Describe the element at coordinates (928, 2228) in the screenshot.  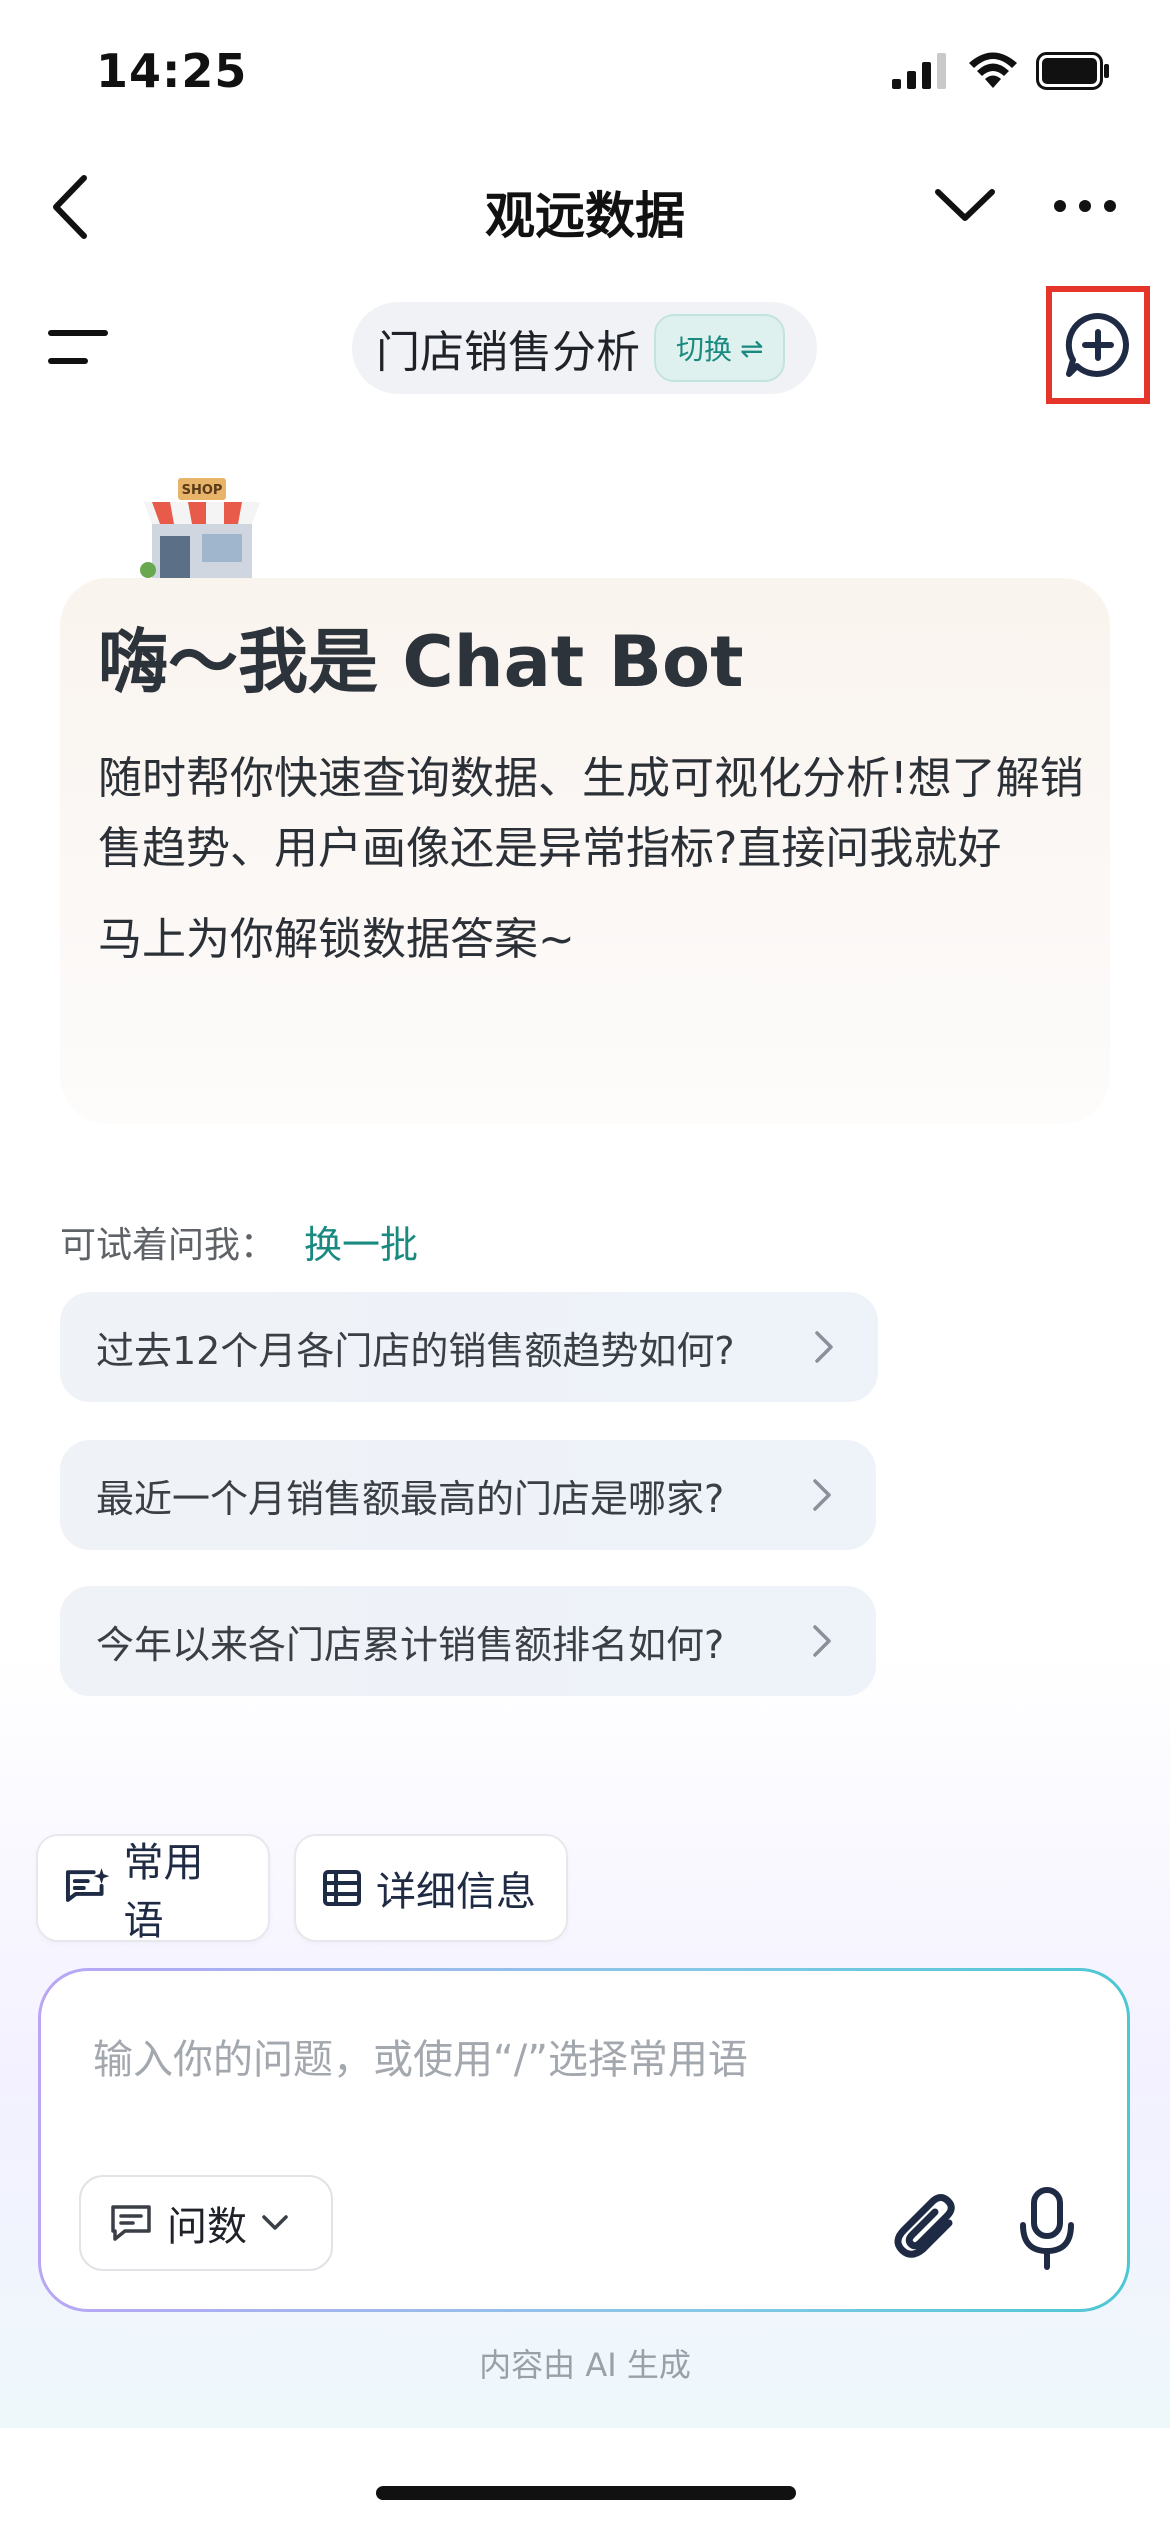
I see `attachment-icon` at that location.